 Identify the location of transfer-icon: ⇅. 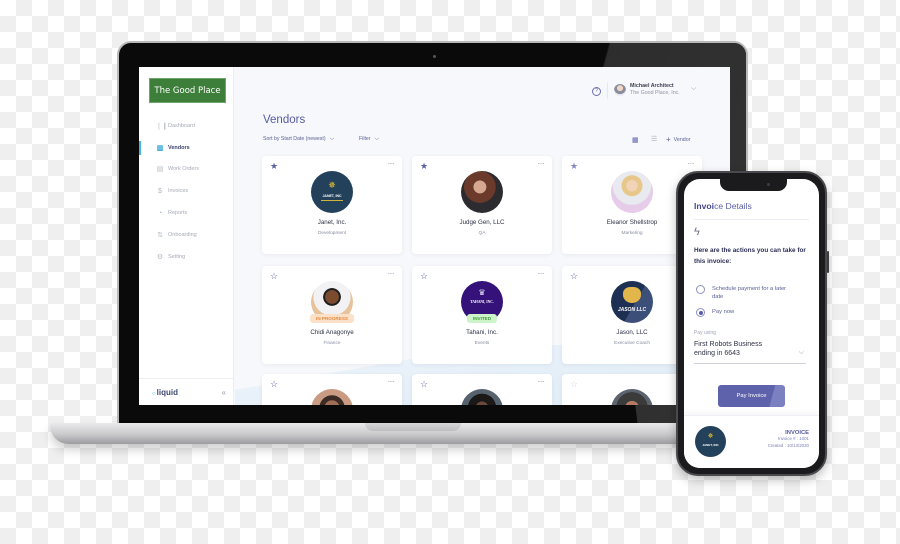
(160, 235).